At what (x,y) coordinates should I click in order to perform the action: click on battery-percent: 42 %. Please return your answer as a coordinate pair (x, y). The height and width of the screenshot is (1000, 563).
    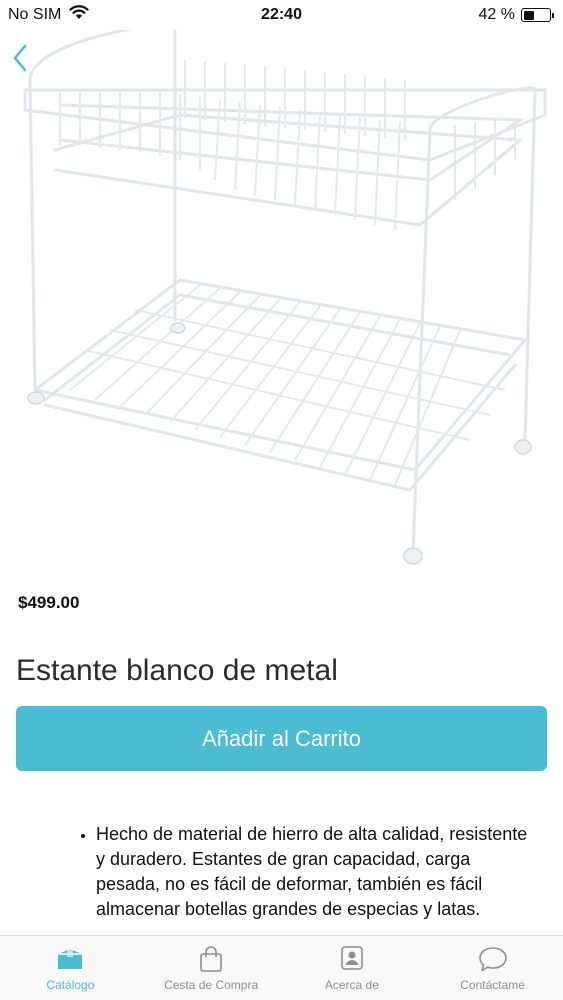
    Looking at the image, I should click on (496, 14).